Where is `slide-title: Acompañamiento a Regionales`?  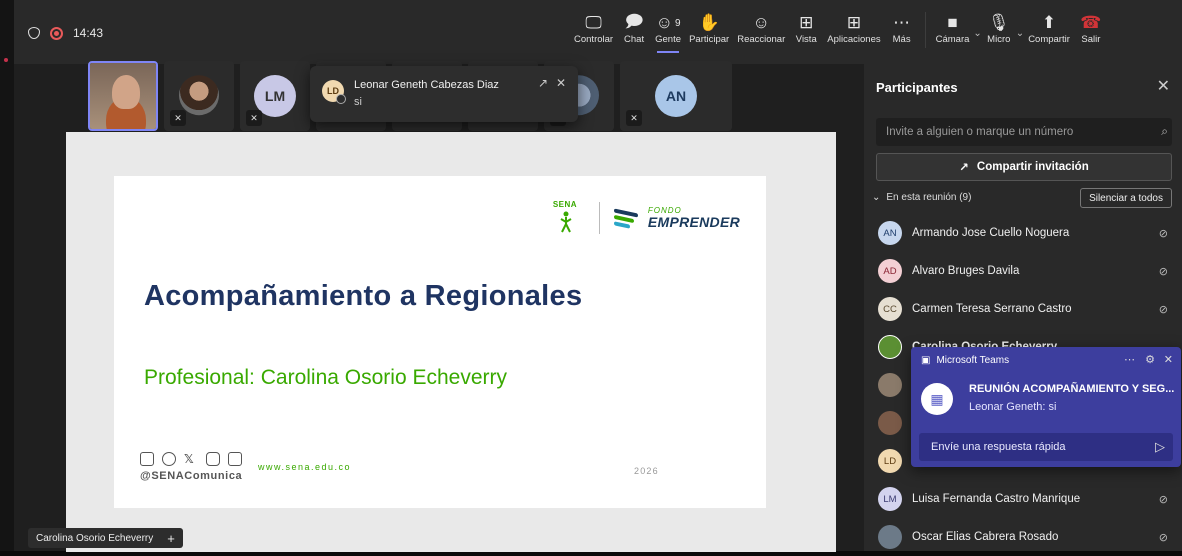
slide-title: Acompañamiento a Regionales is located at coordinates (363, 296).